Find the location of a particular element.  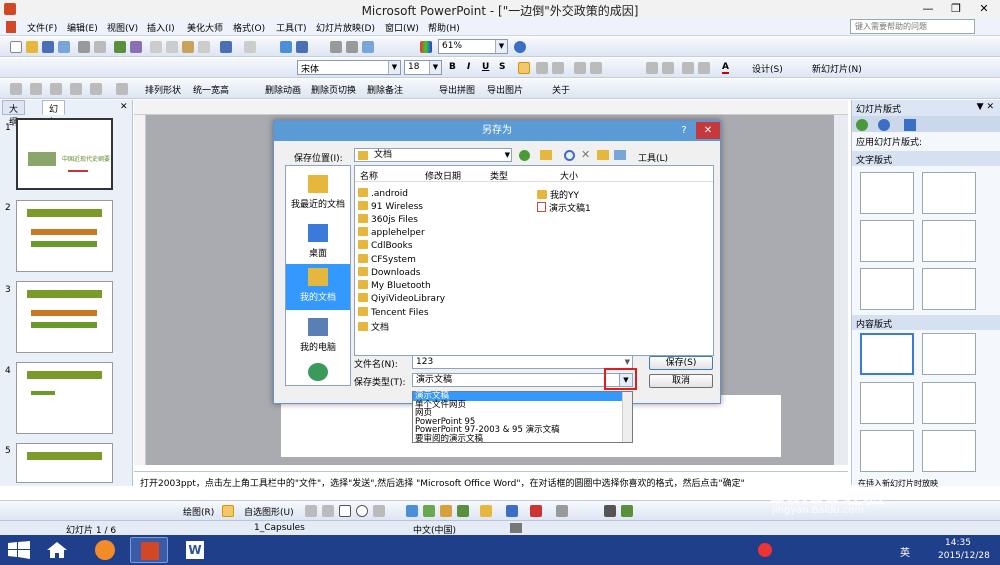

list-item: Tencent Files is located at coordinates (393, 312).